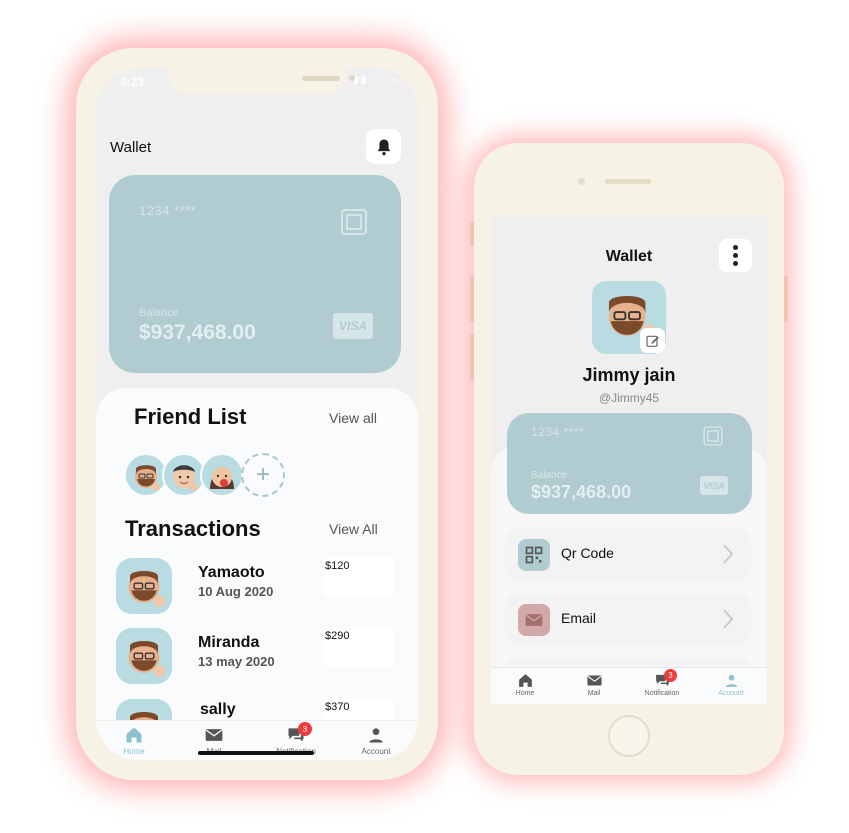  I want to click on memoji-woman-icon, so click(222, 478).